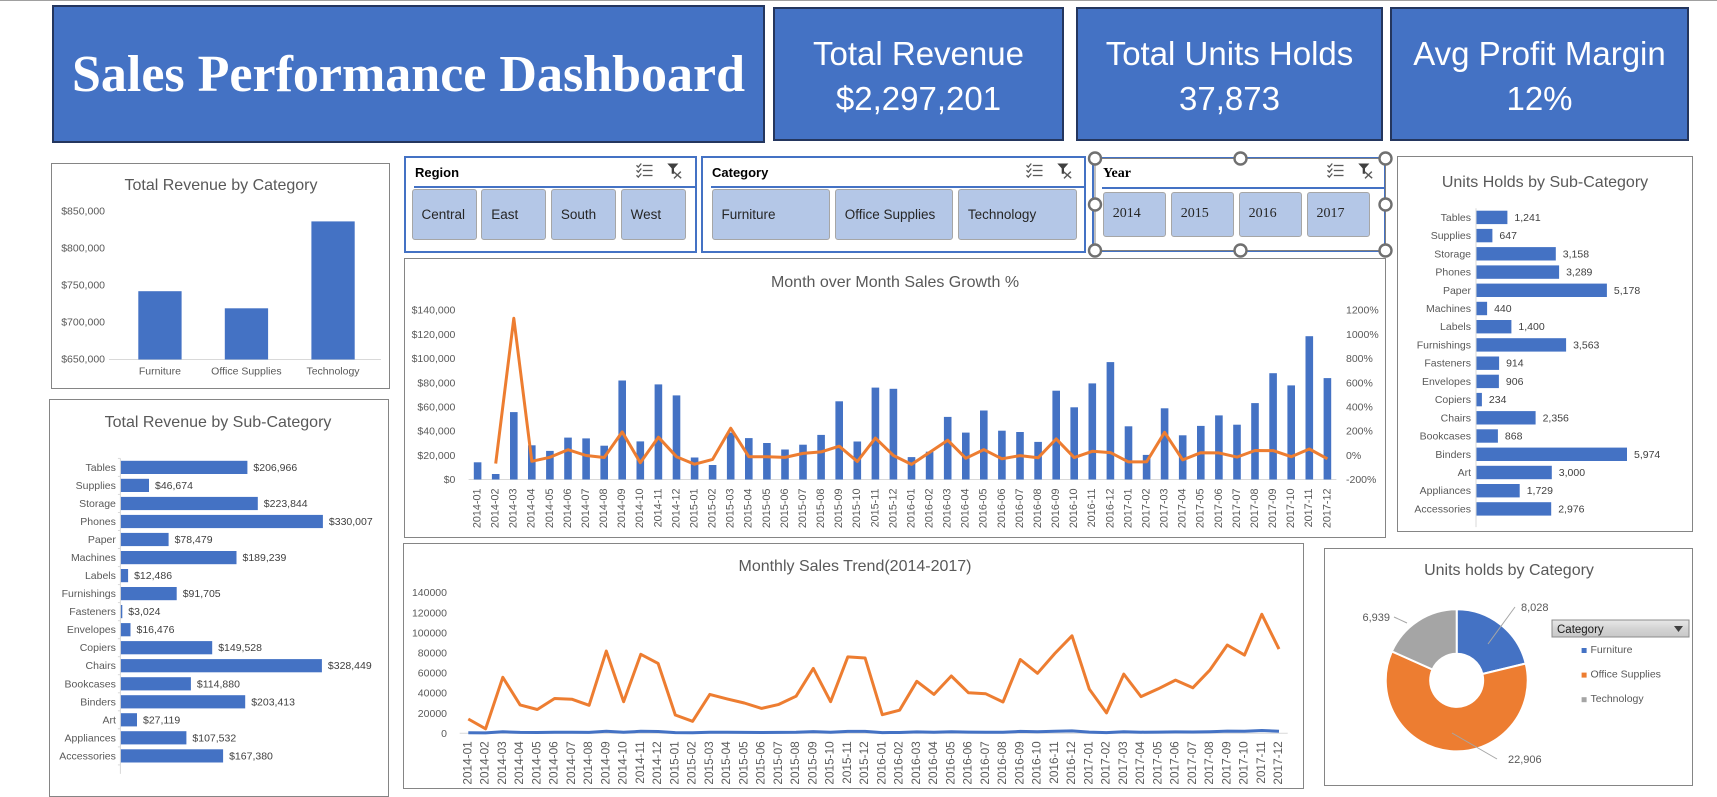 Image resolution: width=1717 pixels, height=797 pixels. What do you see at coordinates (102, 540) in the screenshot?
I see `svg-text: Paper` at bounding box center [102, 540].